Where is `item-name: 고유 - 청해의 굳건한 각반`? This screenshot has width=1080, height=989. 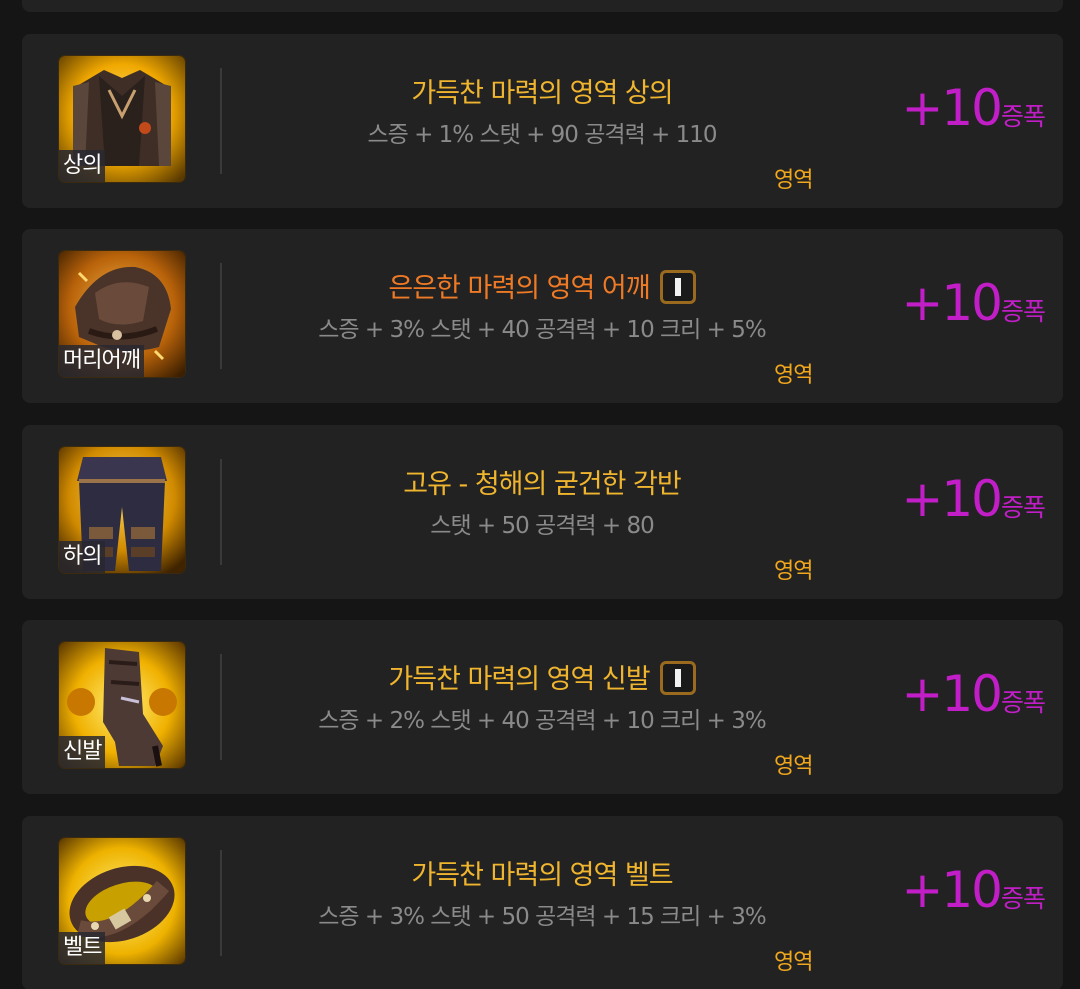 item-name: 고유 - 청해의 굳건한 각반 is located at coordinates (542, 484).